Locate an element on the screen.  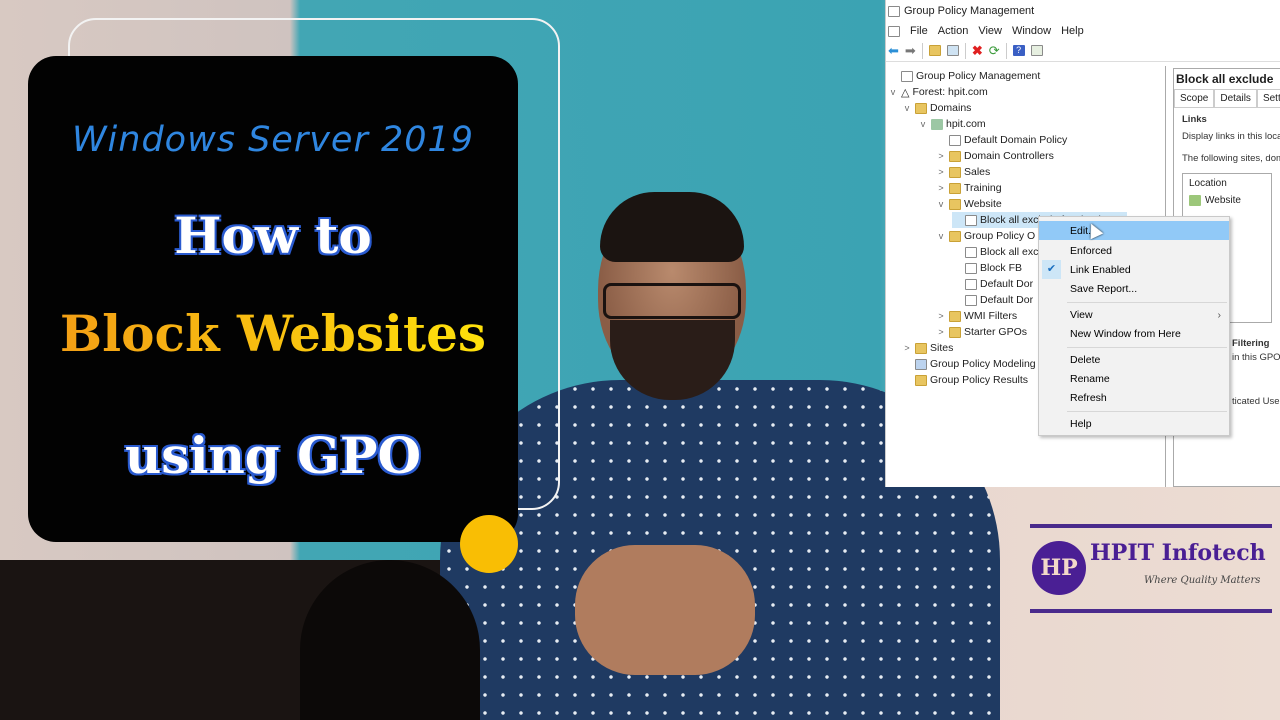
menu-file: File is located at coordinates (919, 31).